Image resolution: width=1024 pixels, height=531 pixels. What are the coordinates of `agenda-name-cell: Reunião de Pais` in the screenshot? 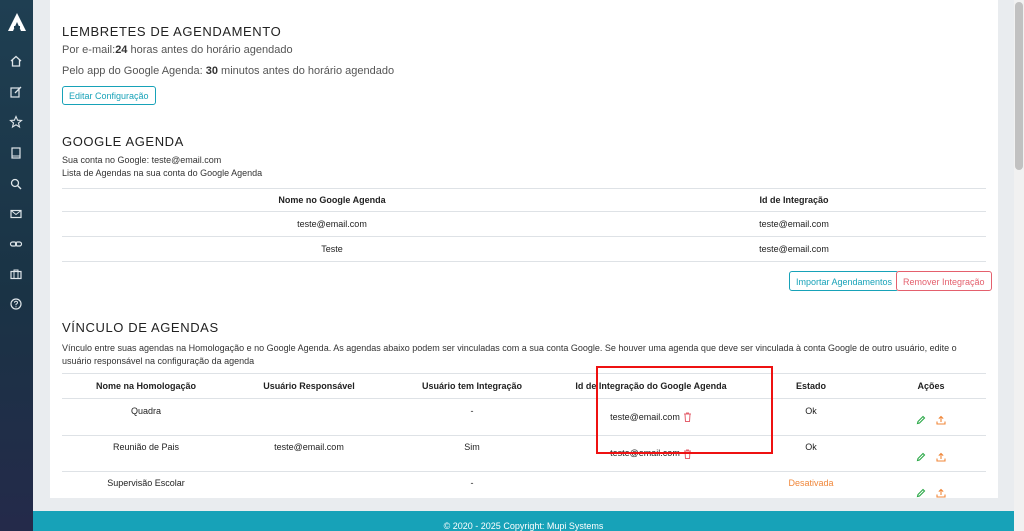 It's located at (146, 453).